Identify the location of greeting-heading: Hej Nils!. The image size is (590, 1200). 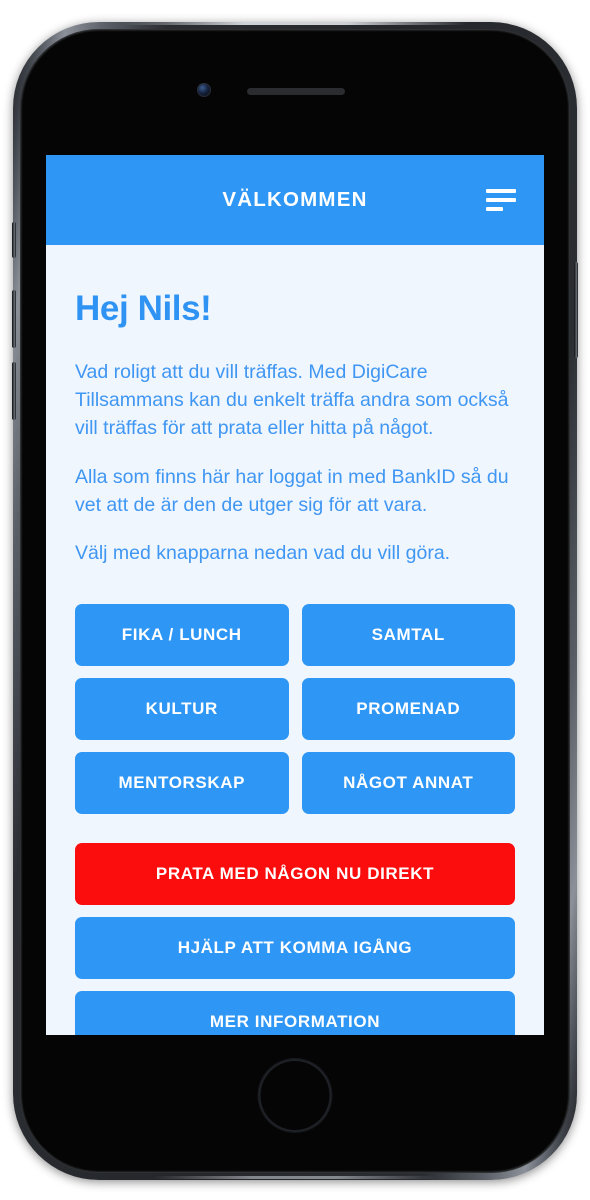
(143, 308).